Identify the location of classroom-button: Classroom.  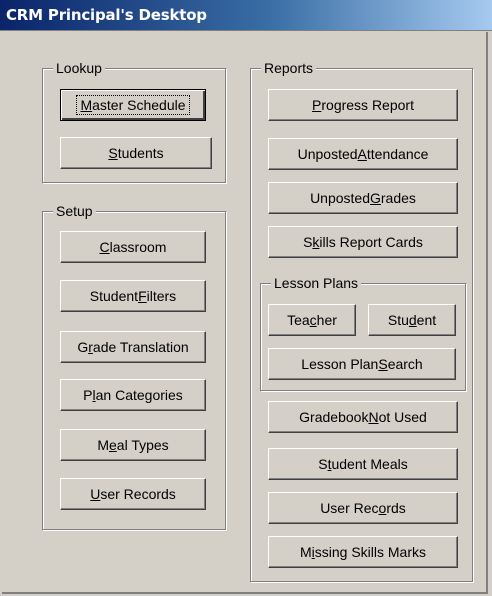
(133, 247).